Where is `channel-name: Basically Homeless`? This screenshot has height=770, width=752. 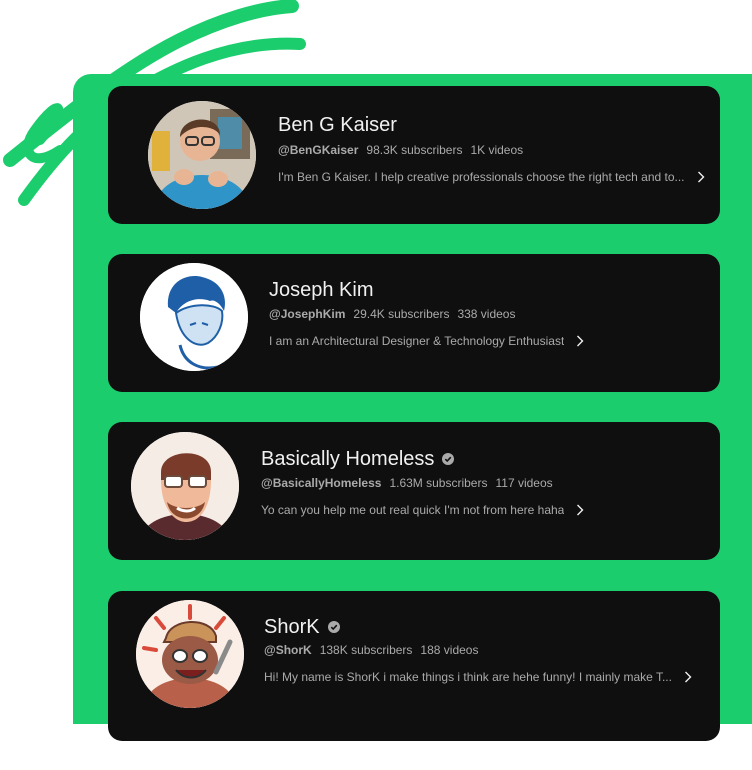 channel-name: Basically Homeless is located at coordinates (358, 459).